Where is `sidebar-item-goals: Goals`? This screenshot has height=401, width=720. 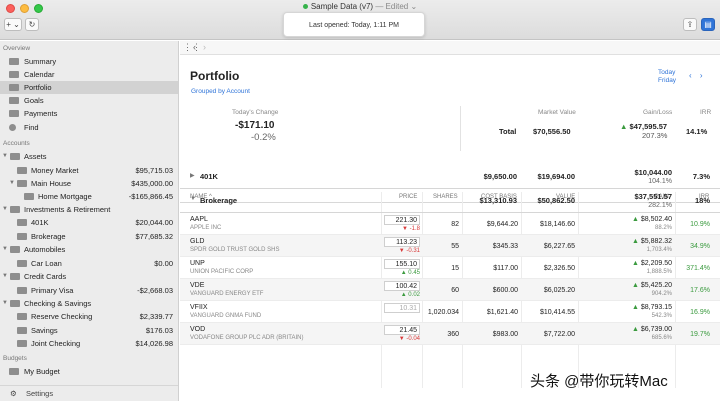
sidebar-item-goals: Goals is located at coordinates (89, 100).